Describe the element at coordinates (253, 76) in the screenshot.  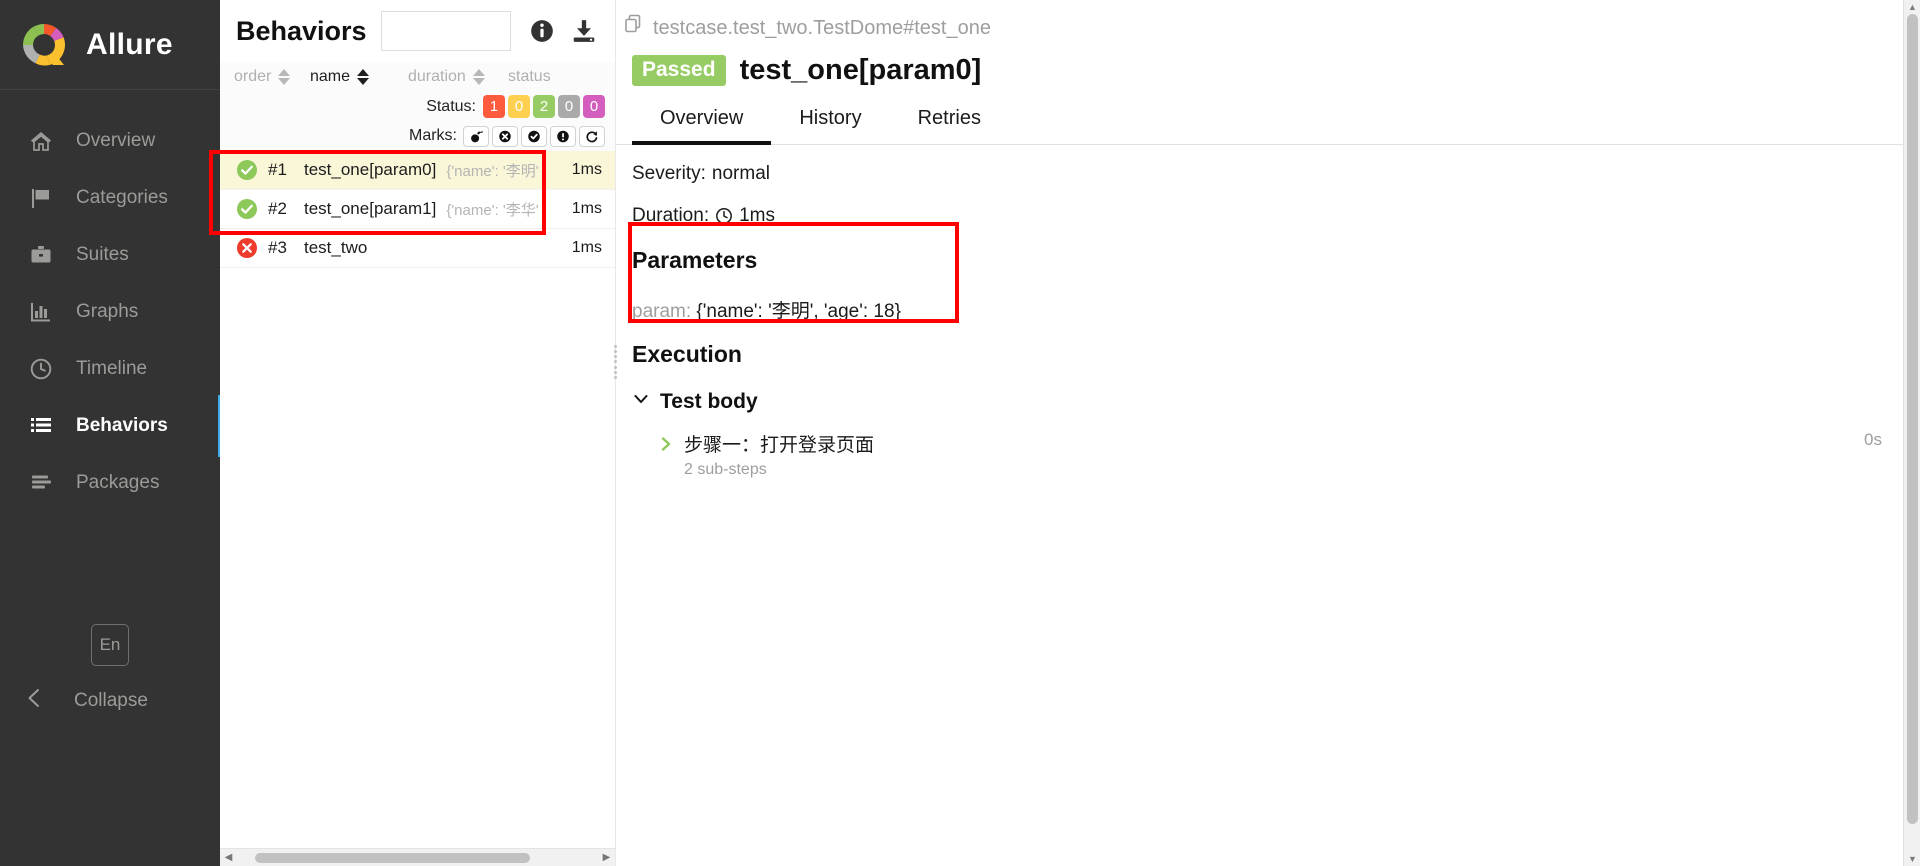
I see `column-label: order` at that location.